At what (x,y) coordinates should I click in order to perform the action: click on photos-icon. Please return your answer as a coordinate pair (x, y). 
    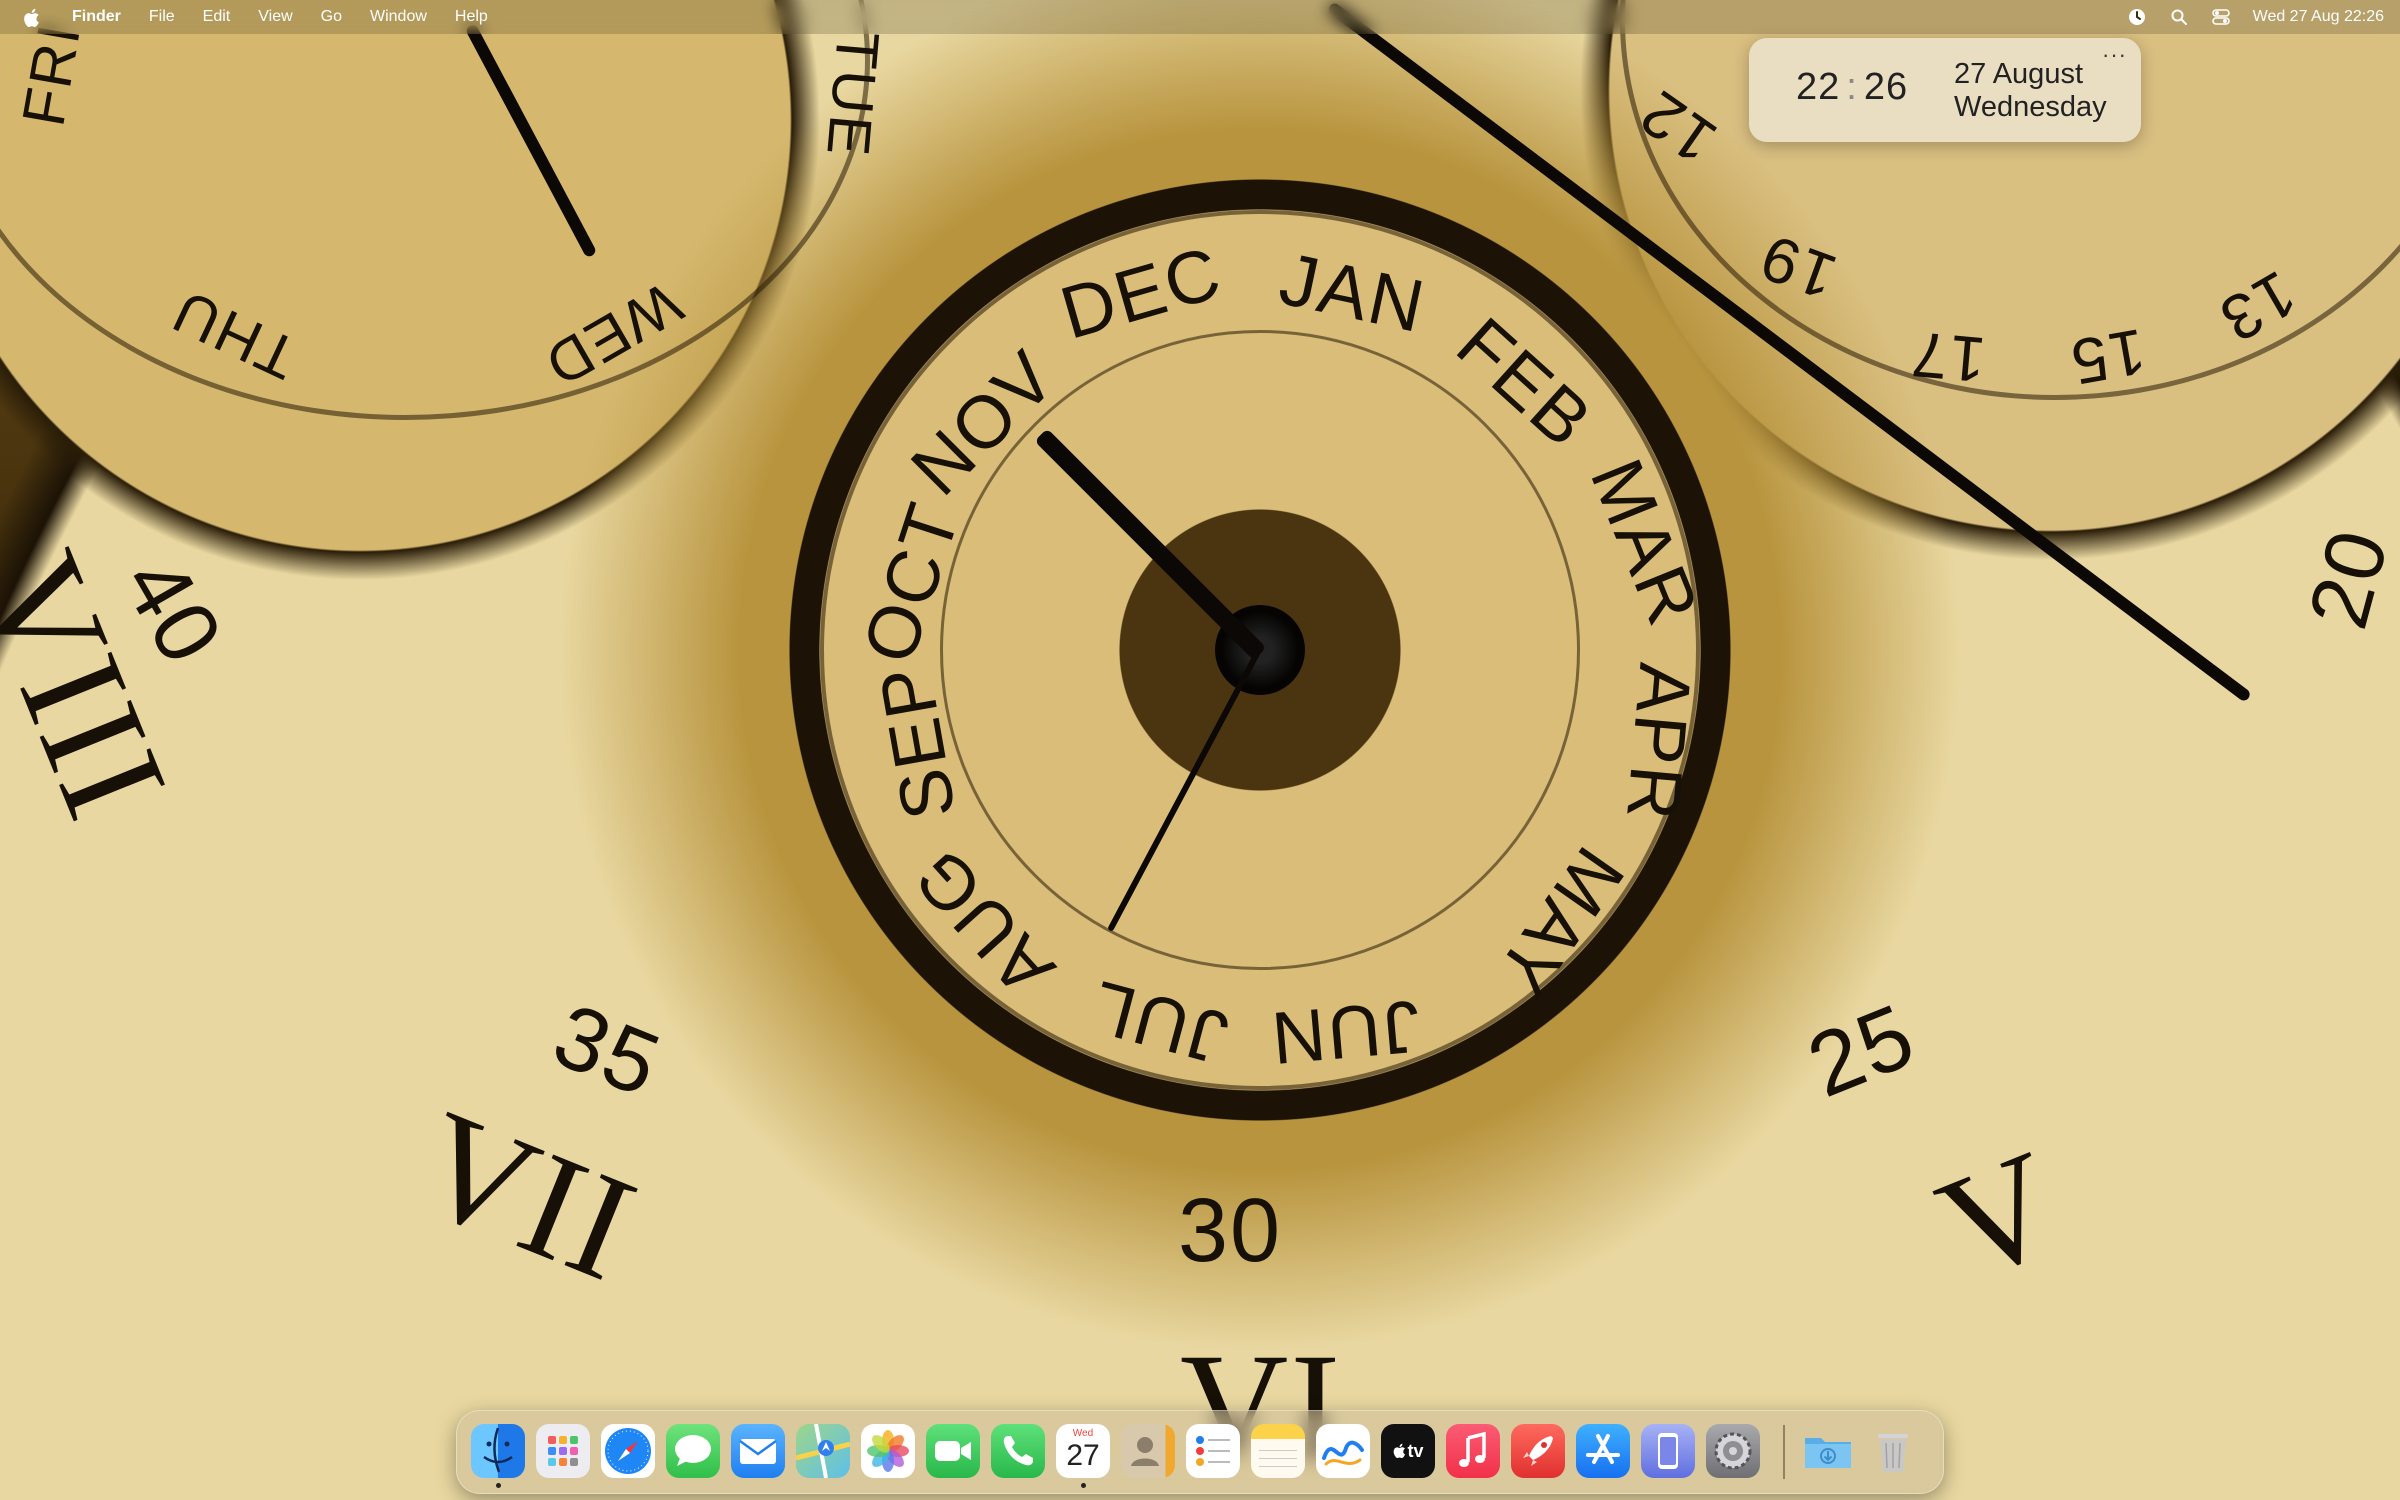
    Looking at the image, I should click on (888, 1451).